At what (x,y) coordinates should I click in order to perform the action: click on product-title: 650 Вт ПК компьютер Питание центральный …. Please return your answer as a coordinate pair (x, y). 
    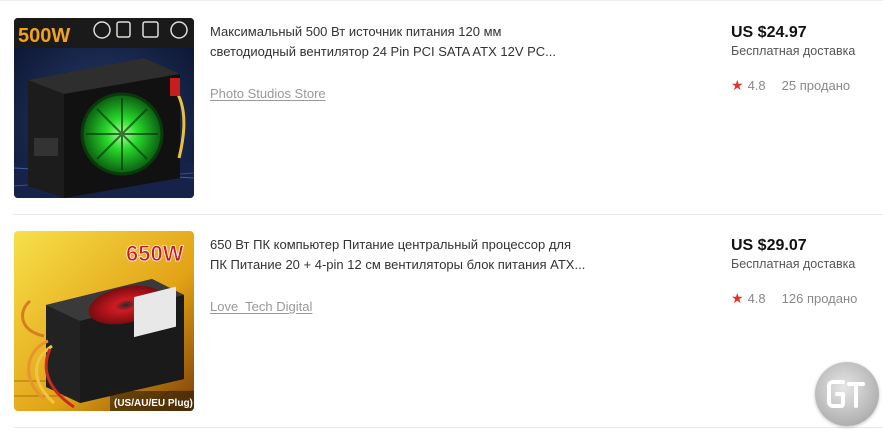
    Looking at the image, I should click on (407, 255).